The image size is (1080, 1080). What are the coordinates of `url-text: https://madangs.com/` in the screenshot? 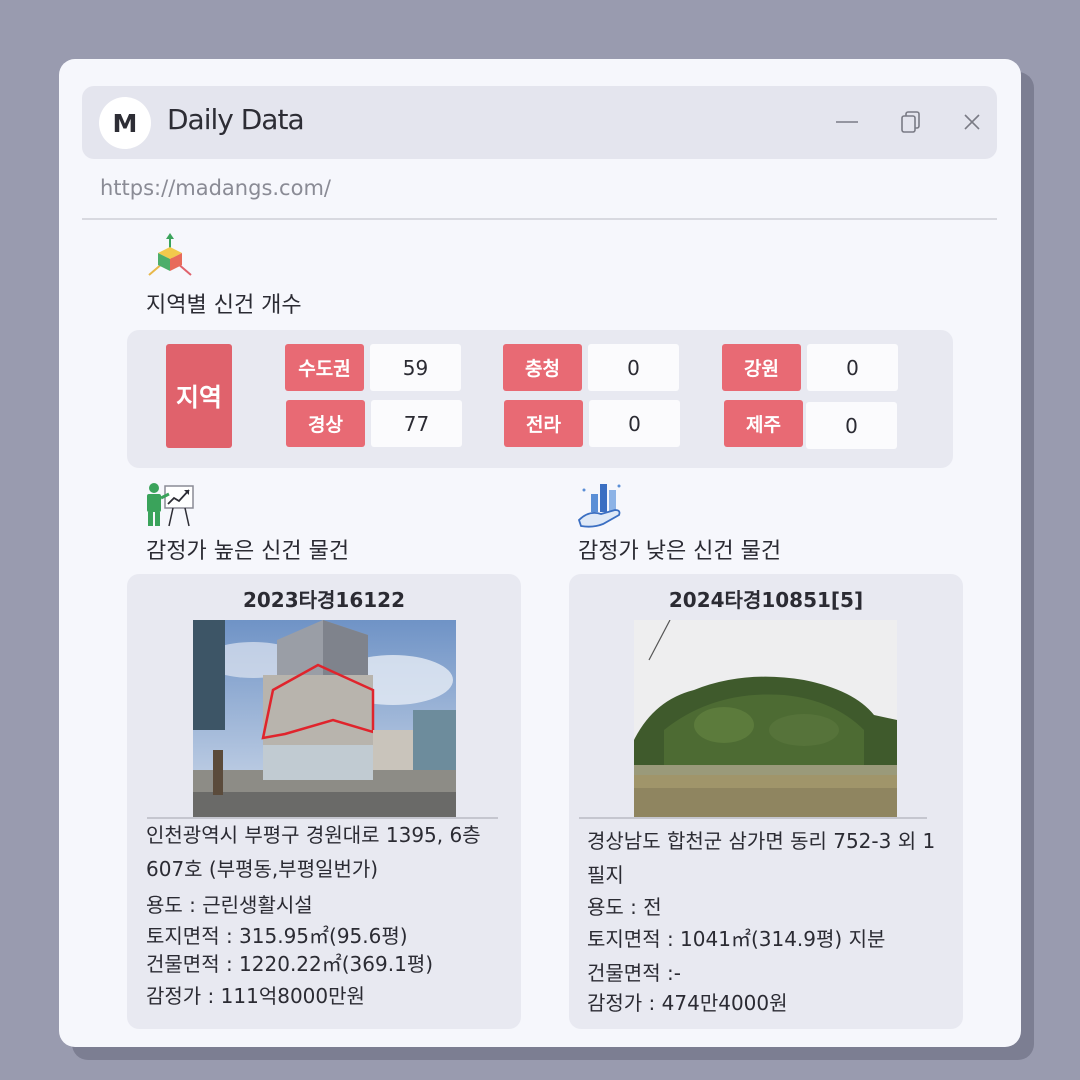 It's located at (215, 188).